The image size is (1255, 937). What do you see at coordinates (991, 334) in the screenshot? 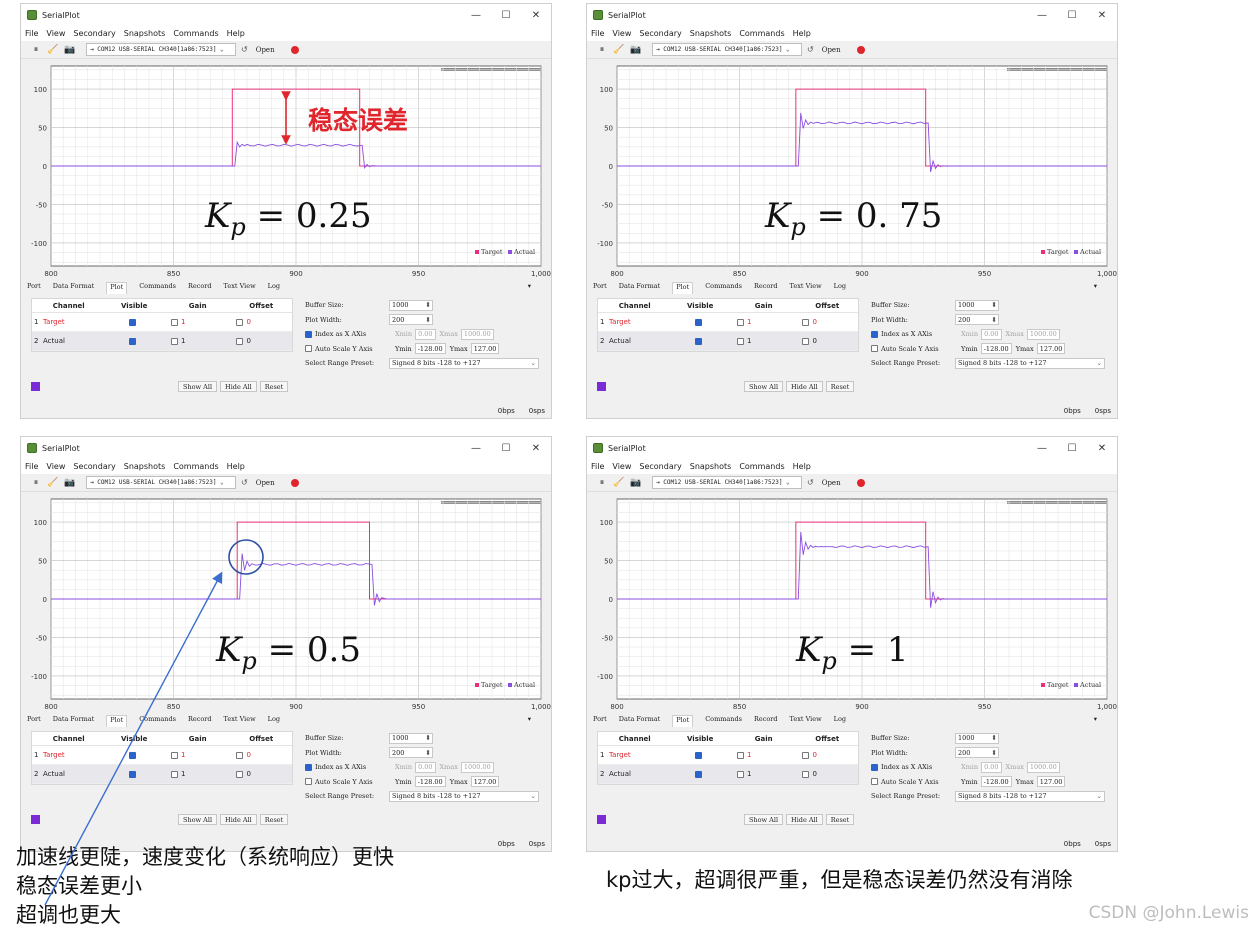
I see `xmin-input: 0.00` at bounding box center [991, 334].